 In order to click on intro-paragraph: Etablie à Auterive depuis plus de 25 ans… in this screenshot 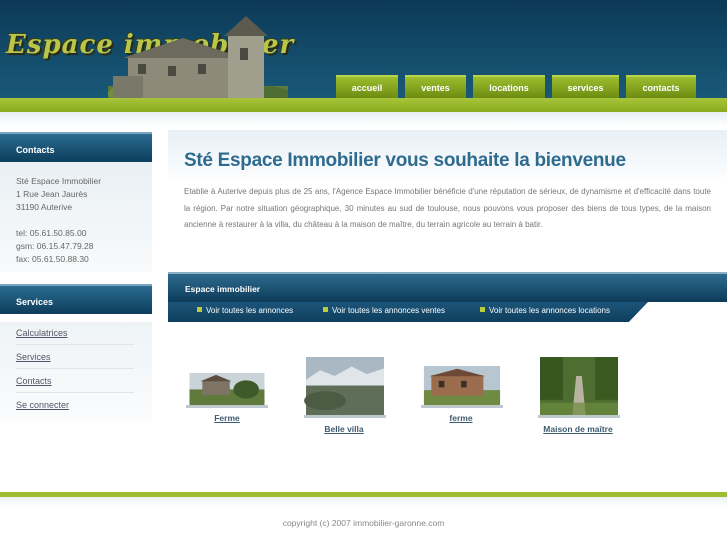, I will do `click(447, 208)`.